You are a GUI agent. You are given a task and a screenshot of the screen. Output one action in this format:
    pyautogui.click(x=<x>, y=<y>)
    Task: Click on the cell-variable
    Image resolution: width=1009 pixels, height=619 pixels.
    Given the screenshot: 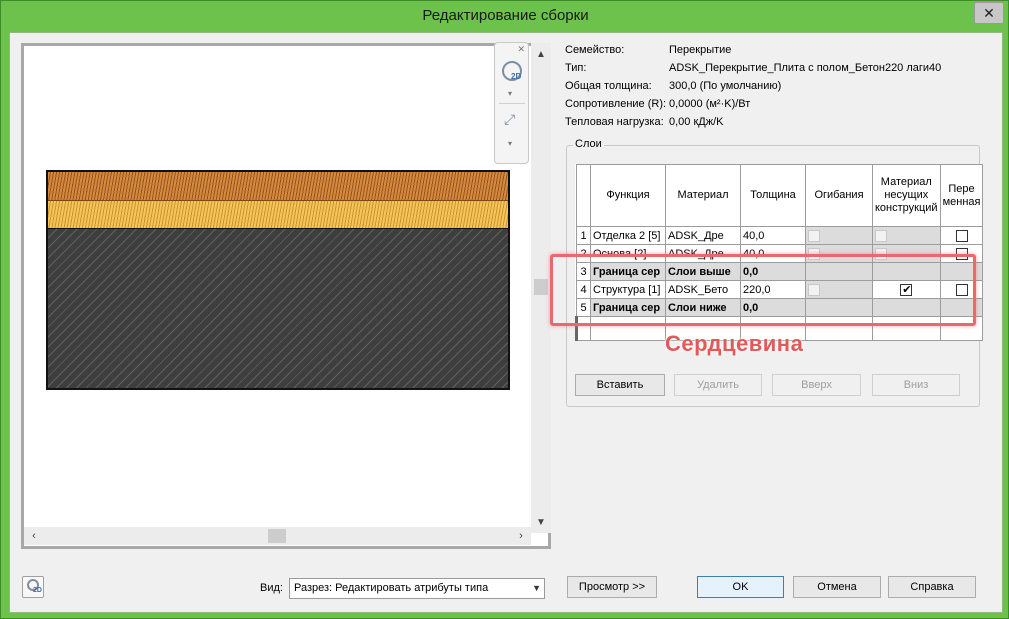 What is the action you would take?
    pyautogui.click(x=961, y=235)
    